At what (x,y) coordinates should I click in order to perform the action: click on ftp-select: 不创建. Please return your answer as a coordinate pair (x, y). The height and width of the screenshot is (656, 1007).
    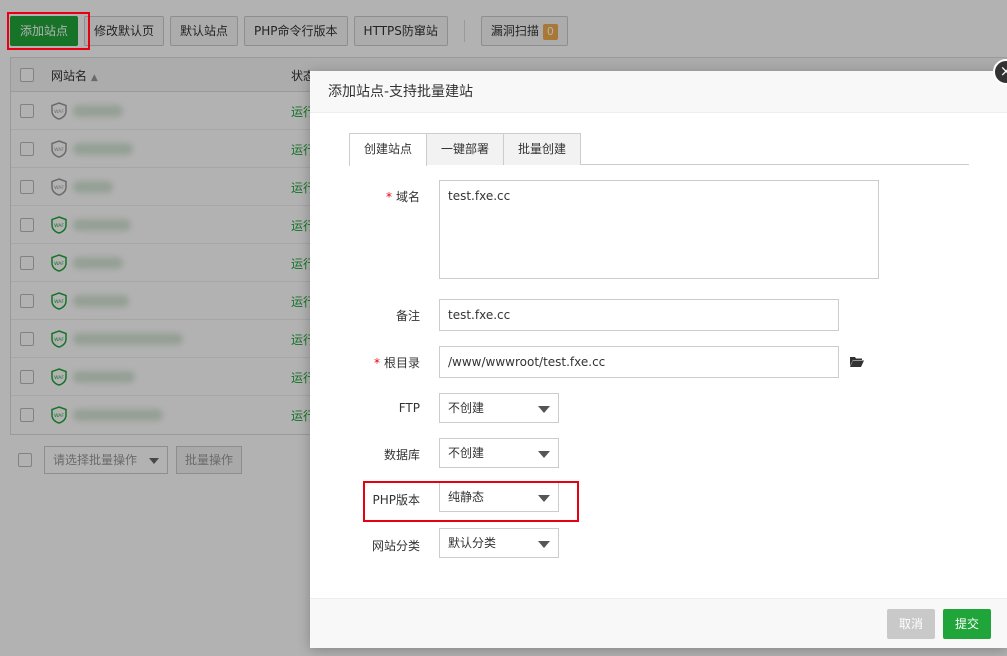
    Looking at the image, I should click on (499, 408).